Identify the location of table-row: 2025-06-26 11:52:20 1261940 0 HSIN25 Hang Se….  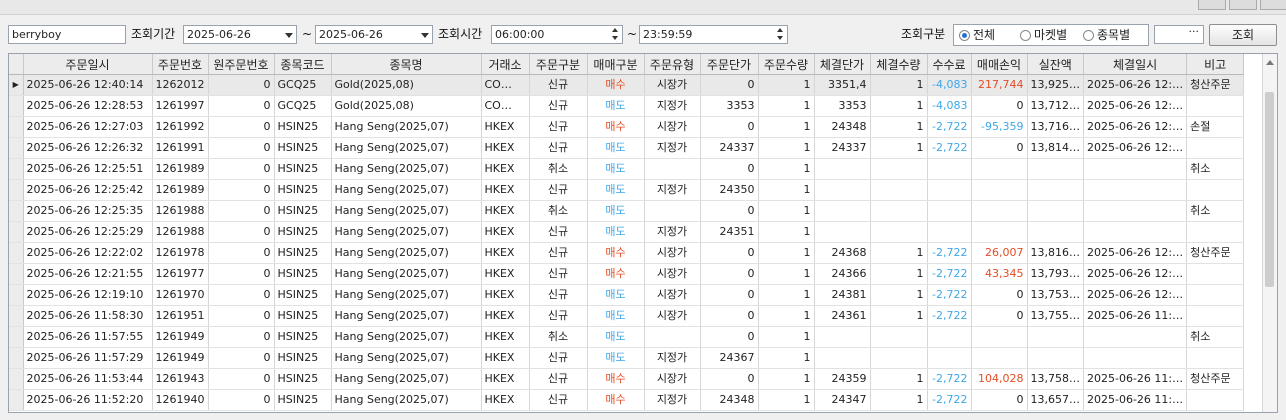
(627, 400).